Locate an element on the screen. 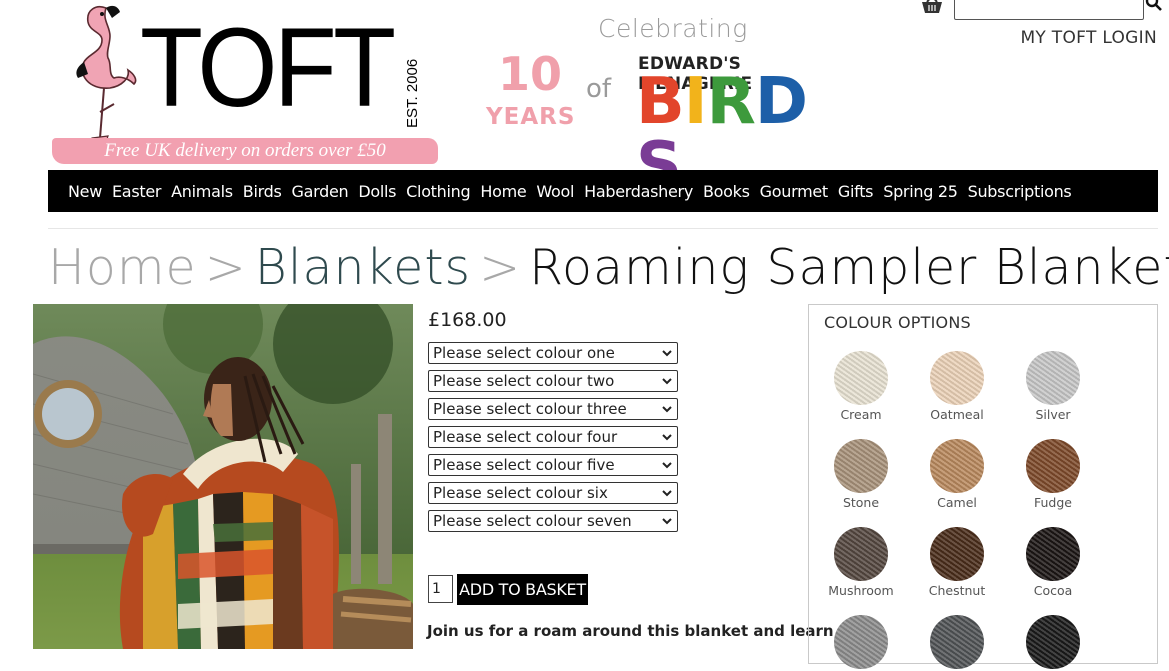 This screenshot has height=671, width=1169. header-tools: MY TOFT LOGIN is located at coordinates (1032, 30).